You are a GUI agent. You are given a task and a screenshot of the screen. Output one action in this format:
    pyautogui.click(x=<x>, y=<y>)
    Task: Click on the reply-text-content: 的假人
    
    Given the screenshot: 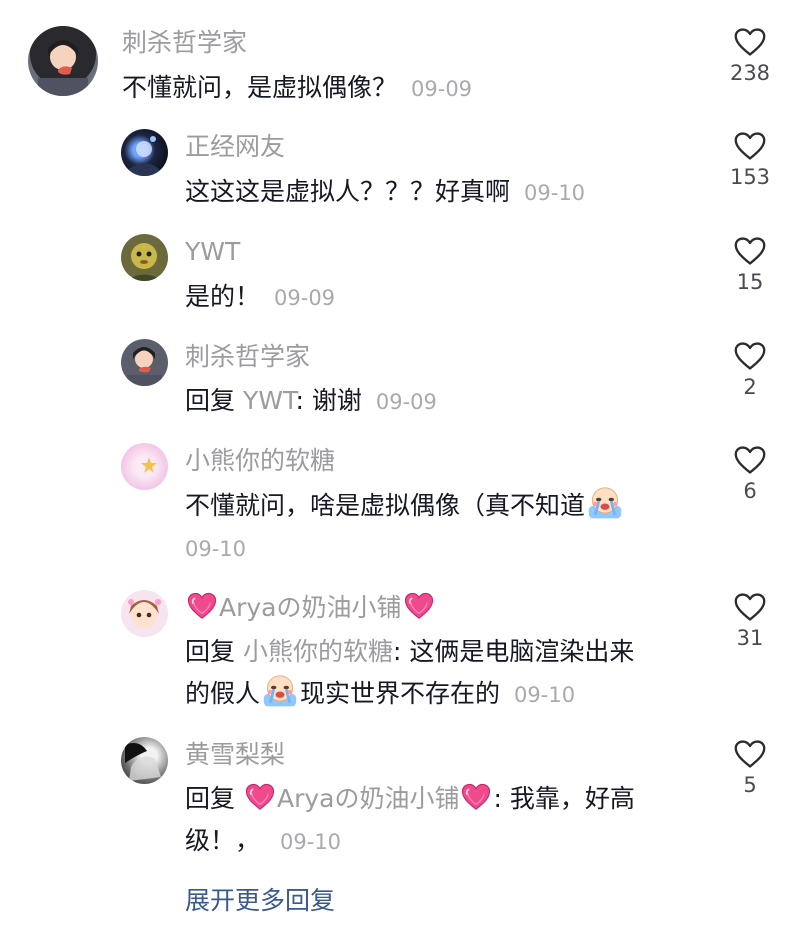 What is the action you would take?
    pyautogui.click(x=223, y=693)
    